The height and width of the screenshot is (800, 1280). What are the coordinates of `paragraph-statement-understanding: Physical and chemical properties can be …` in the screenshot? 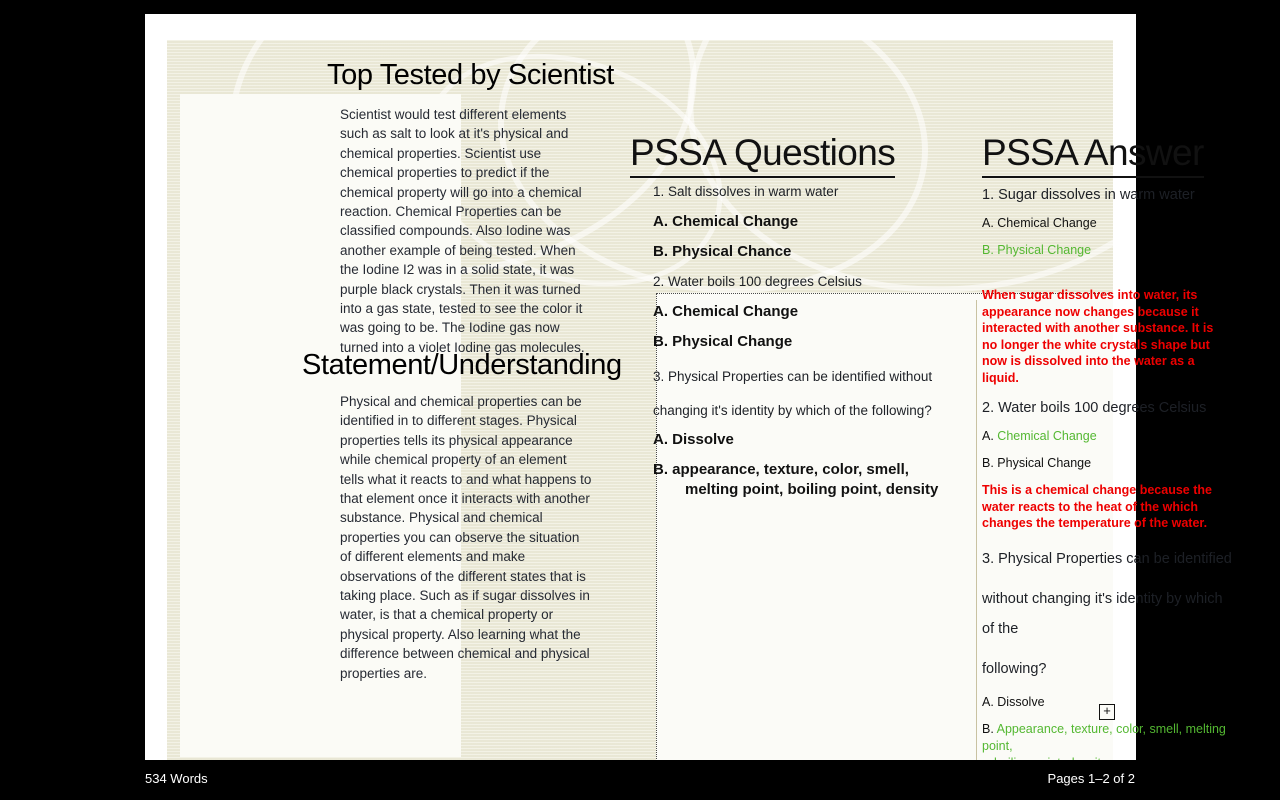 It's located at (466, 537).